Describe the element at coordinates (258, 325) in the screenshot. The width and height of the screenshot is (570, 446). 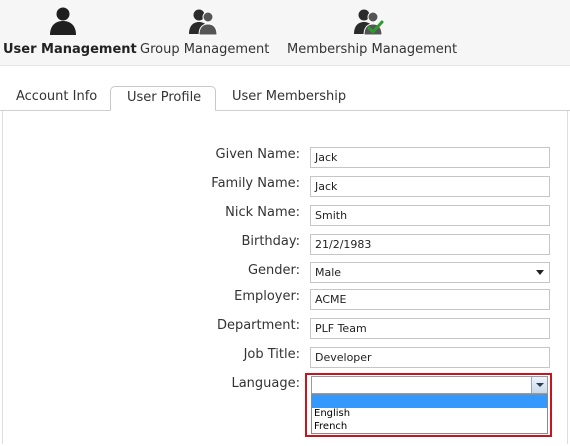
I see `department-label: Department:` at that location.